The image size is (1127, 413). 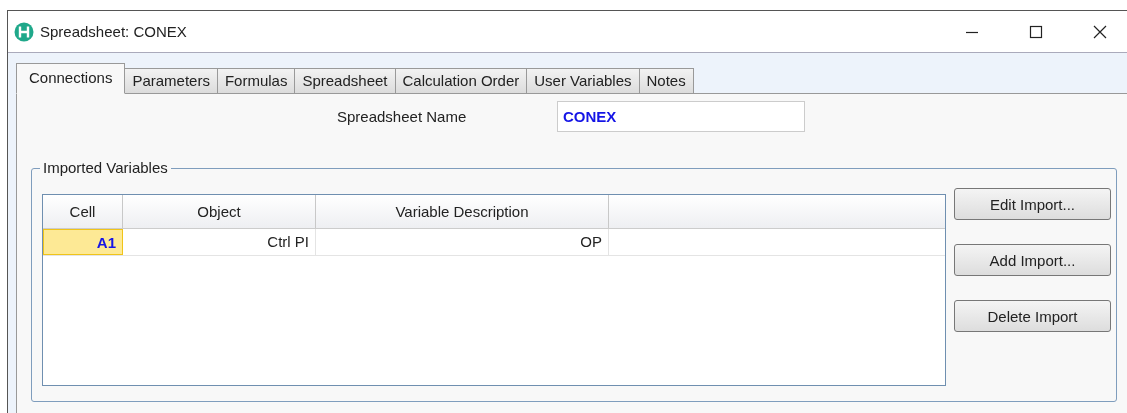 What do you see at coordinates (83, 211) in the screenshot?
I see `column-header: Cell` at bounding box center [83, 211].